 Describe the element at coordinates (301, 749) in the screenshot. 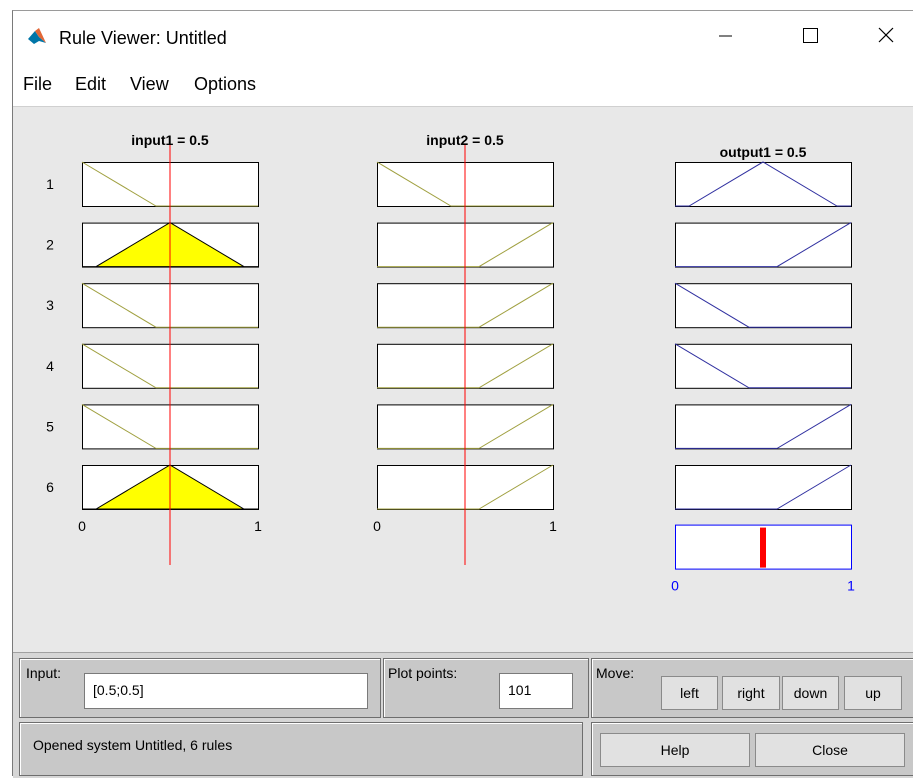

I see `status-panel: Opened system Untitled, 6 rules` at that location.